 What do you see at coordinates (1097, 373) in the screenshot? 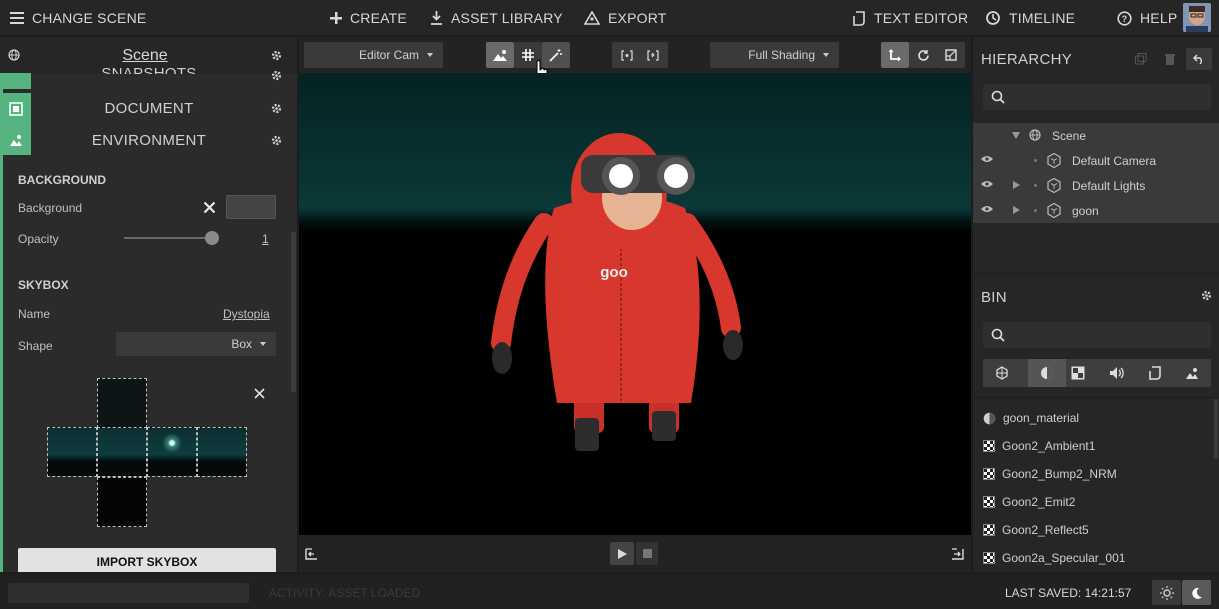
I see `bin-filter-bar` at bounding box center [1097, 373].